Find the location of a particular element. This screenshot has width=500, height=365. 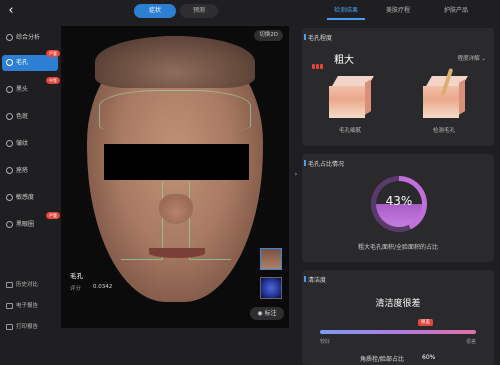

tab-underline is located at coordinates (346, 19).